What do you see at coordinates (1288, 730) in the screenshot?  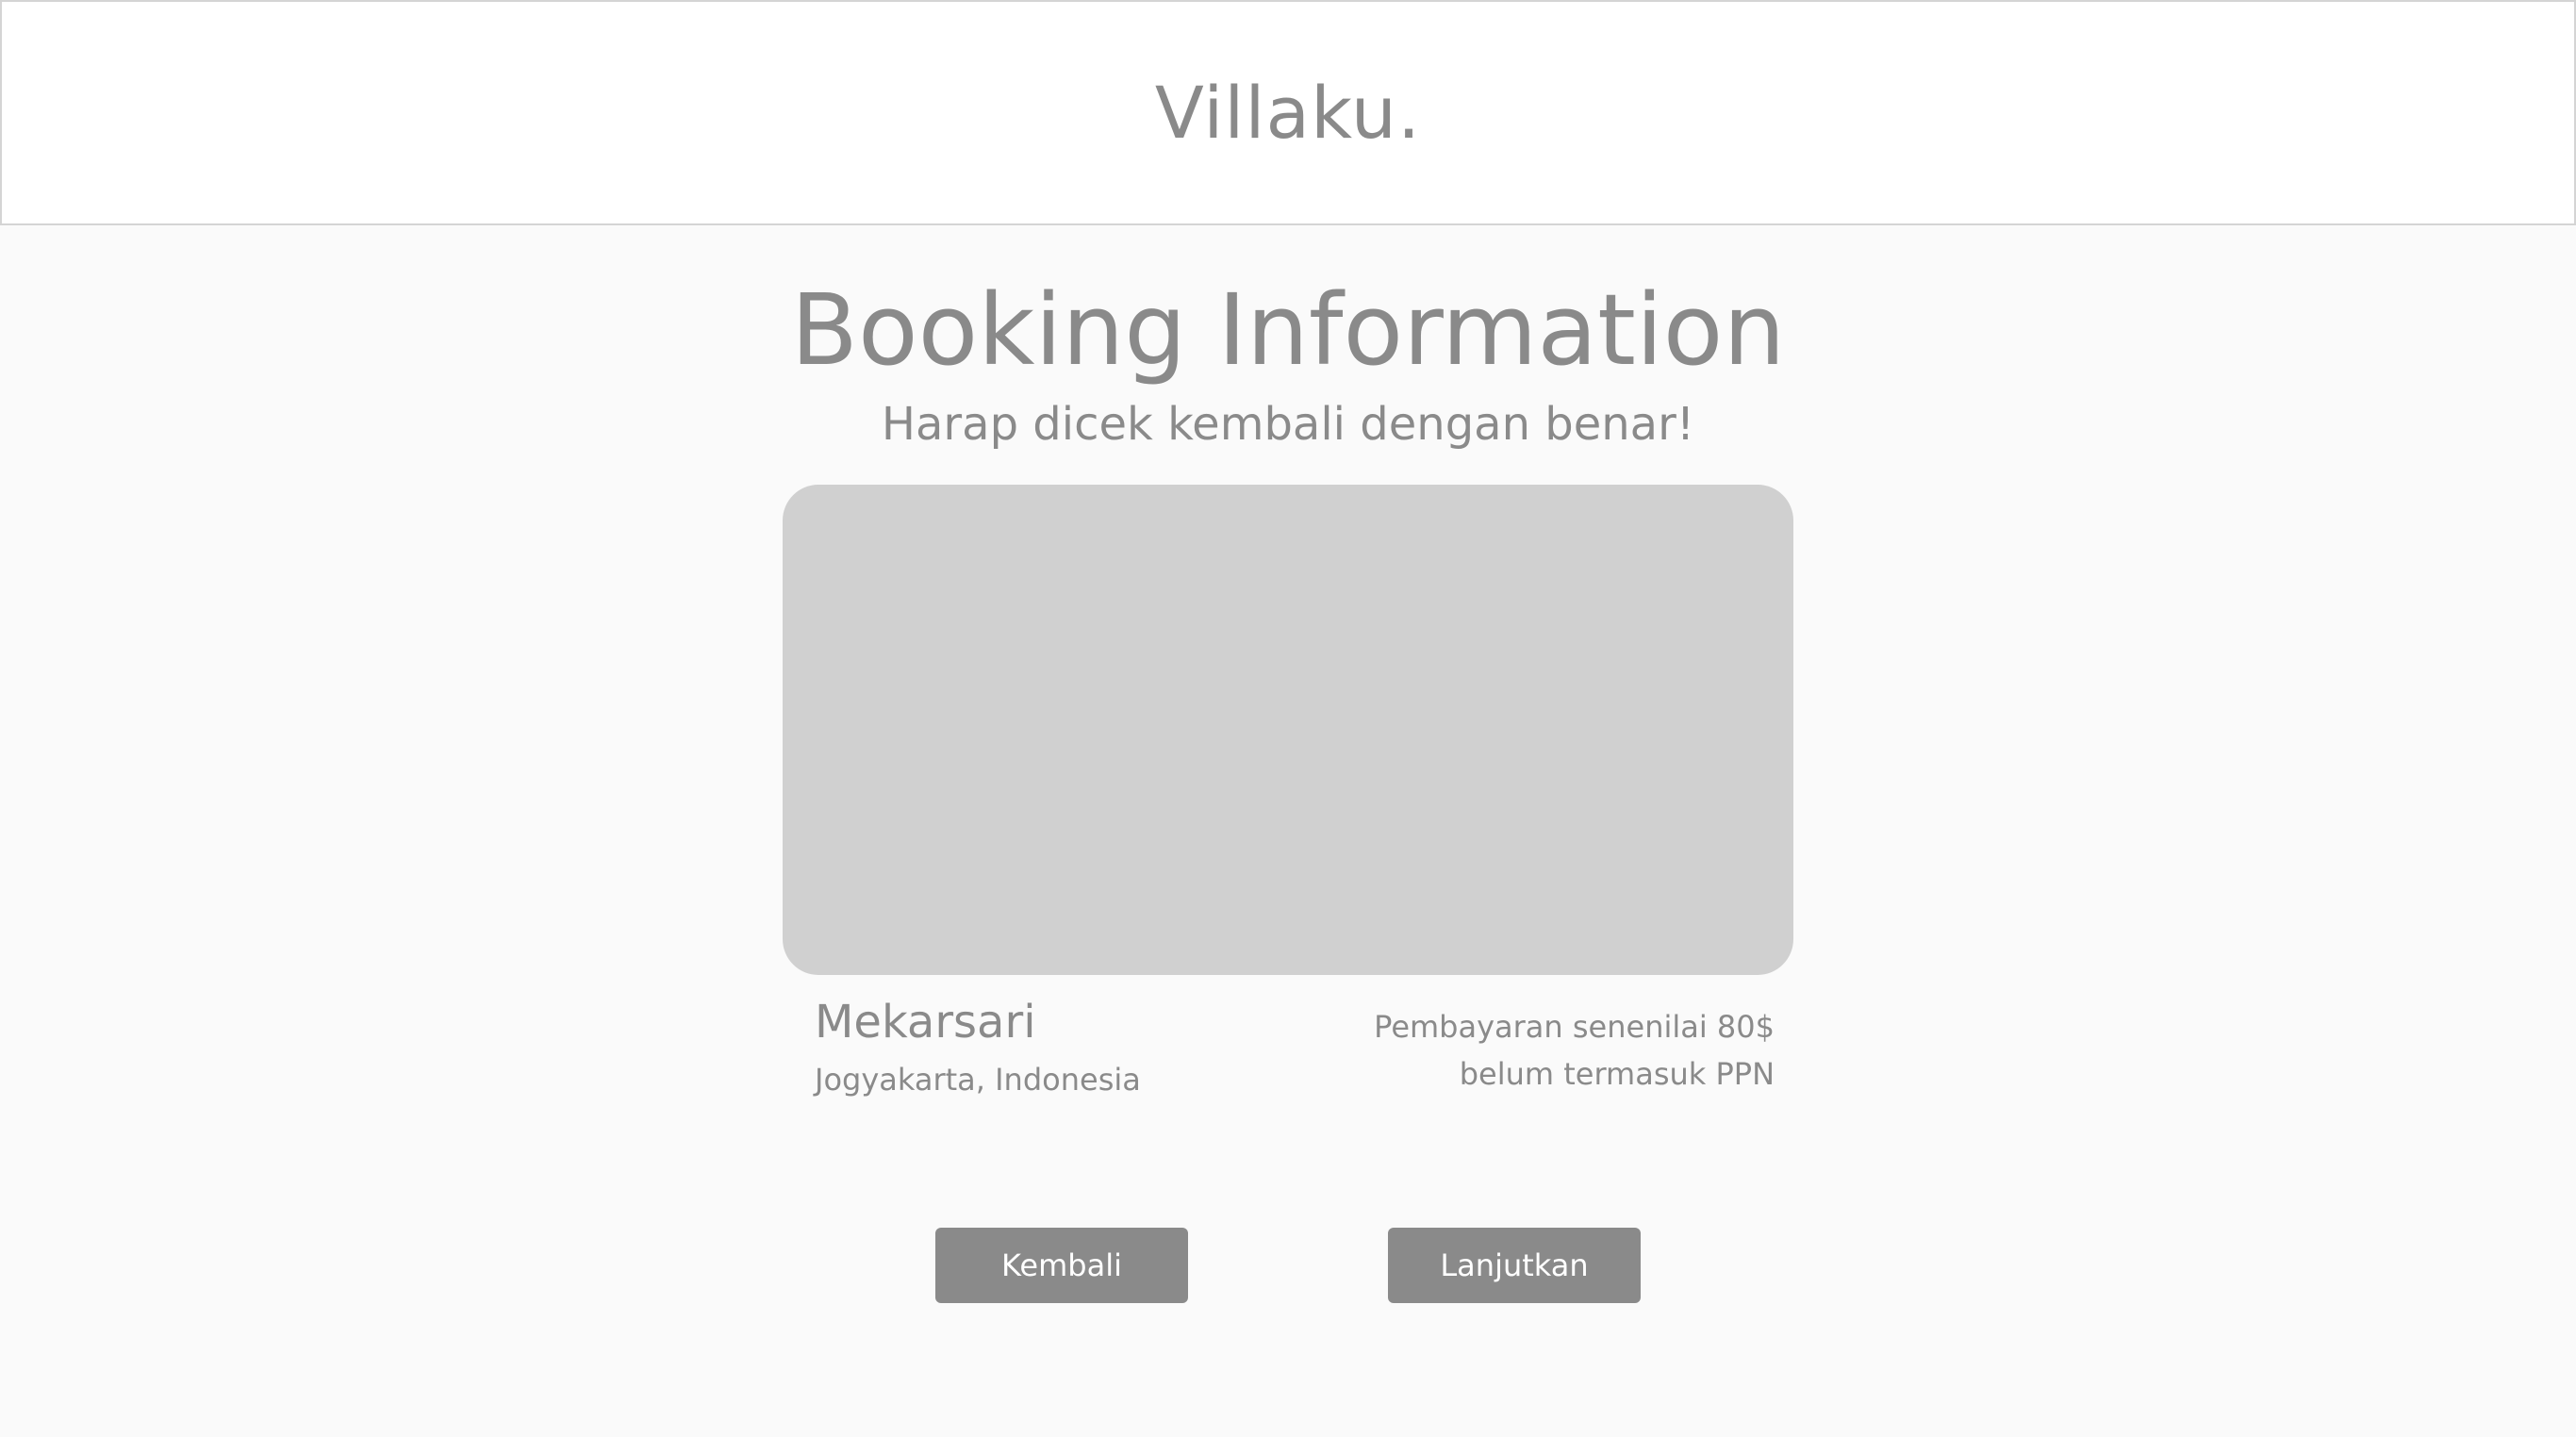 I see `villa-image-placeholder` at bounding box center [1288, 730].